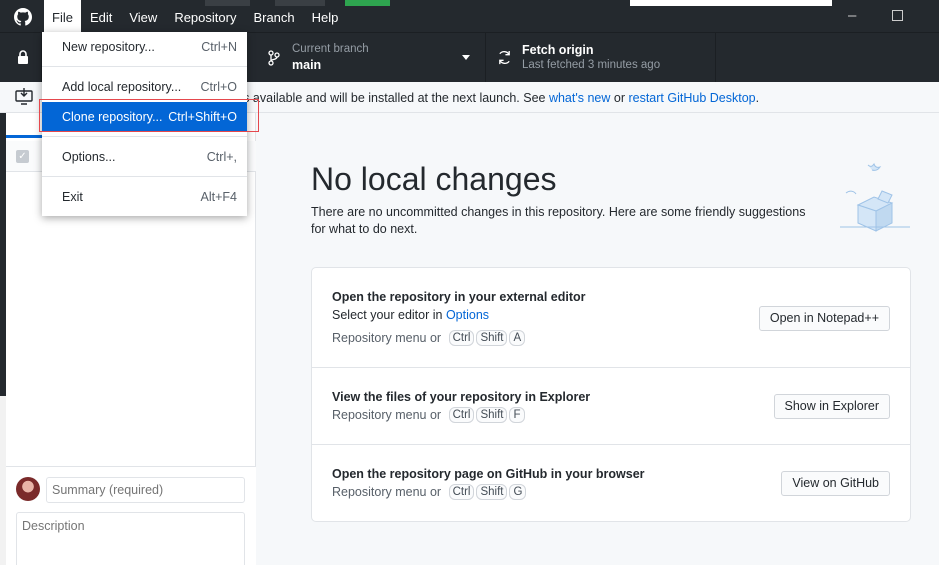 Image resolution: width=939 pixels, height=565 pixels. Describe the element at coordinates (145, 490) in the screenshot. I see `summary-input` at that location.